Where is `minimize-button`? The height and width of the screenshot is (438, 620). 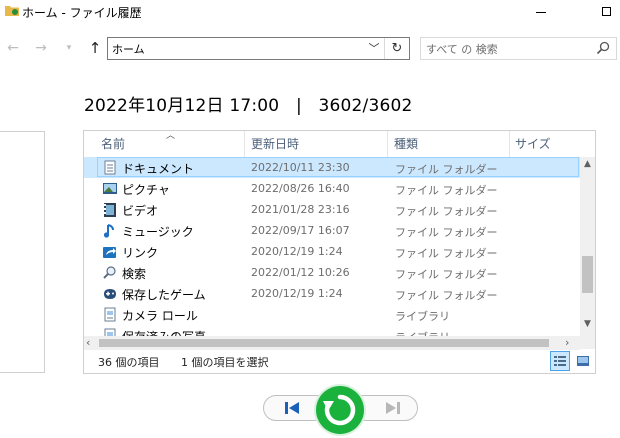
minimize-button is located at coordinates (541, 12).